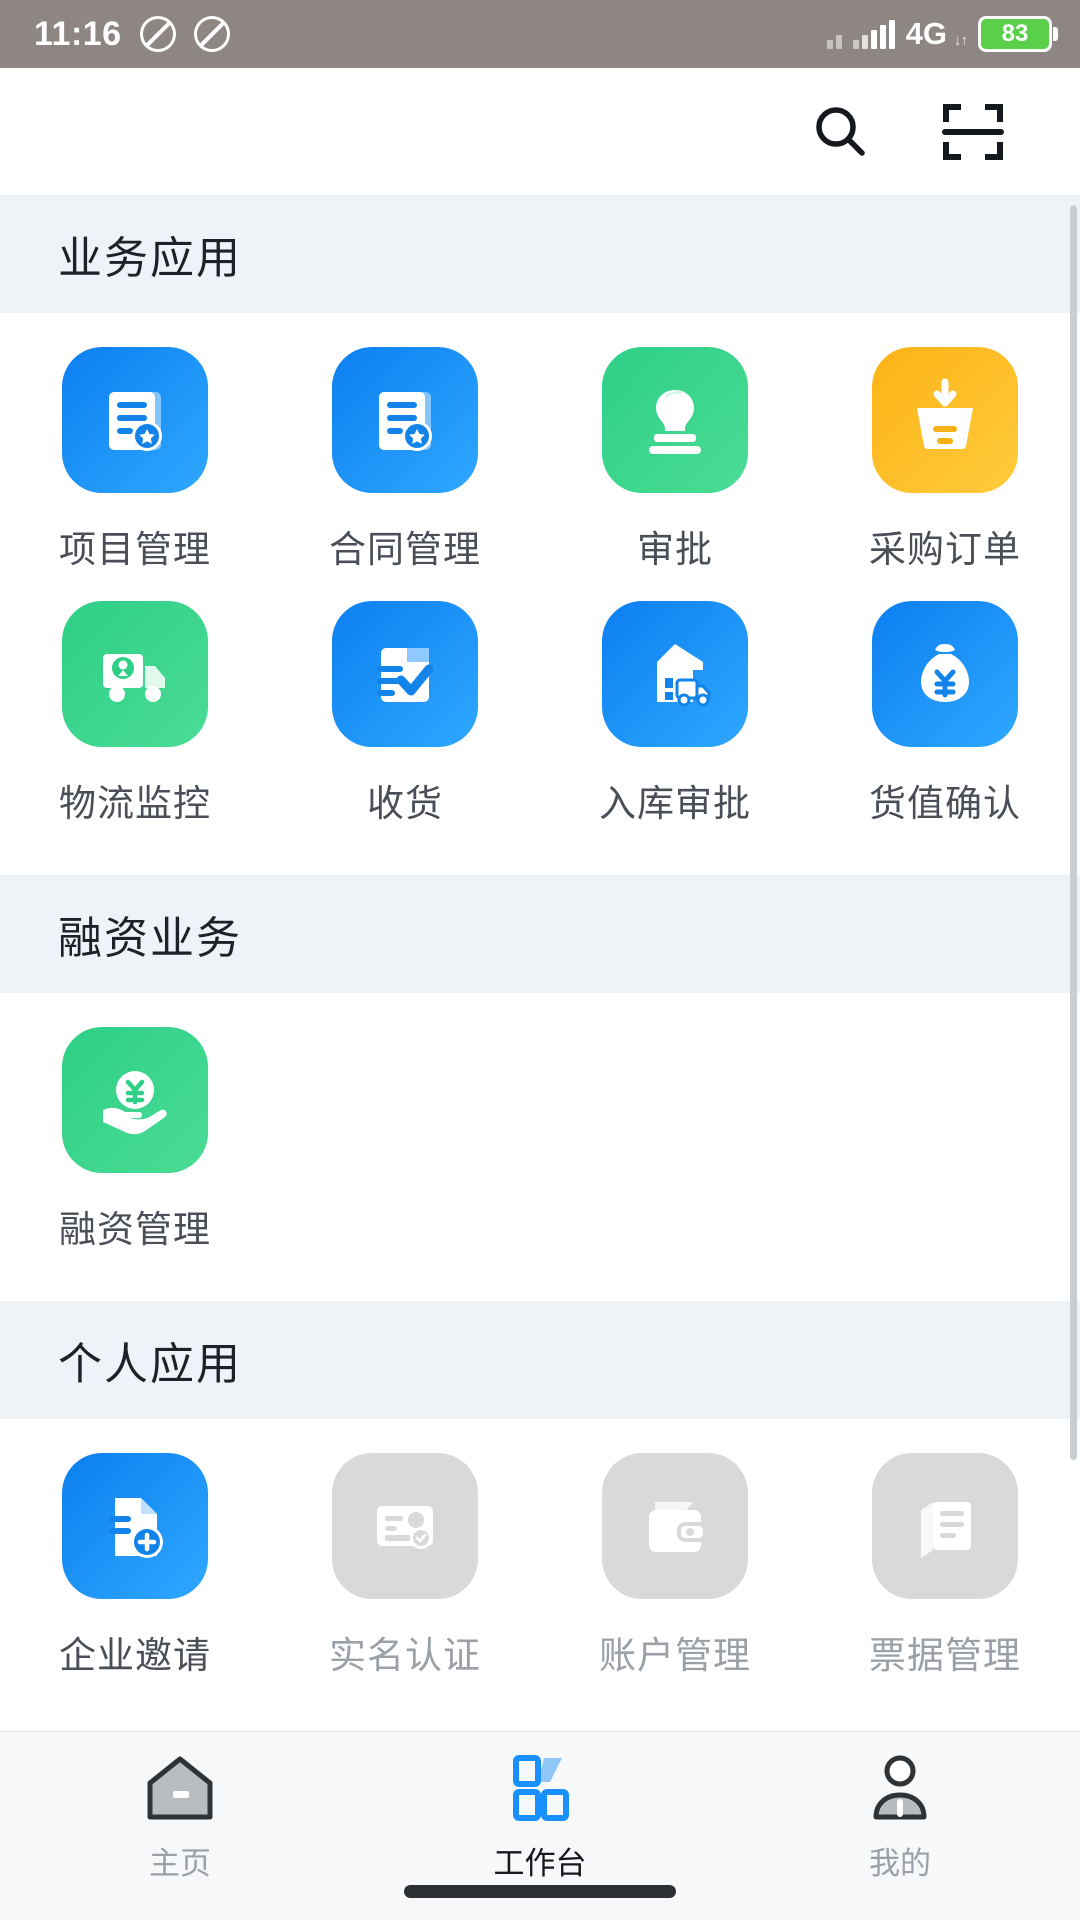 This screenshot has width=1080, height=1920. I want to click on section-header-business: 业务应用, so click(540, 254).